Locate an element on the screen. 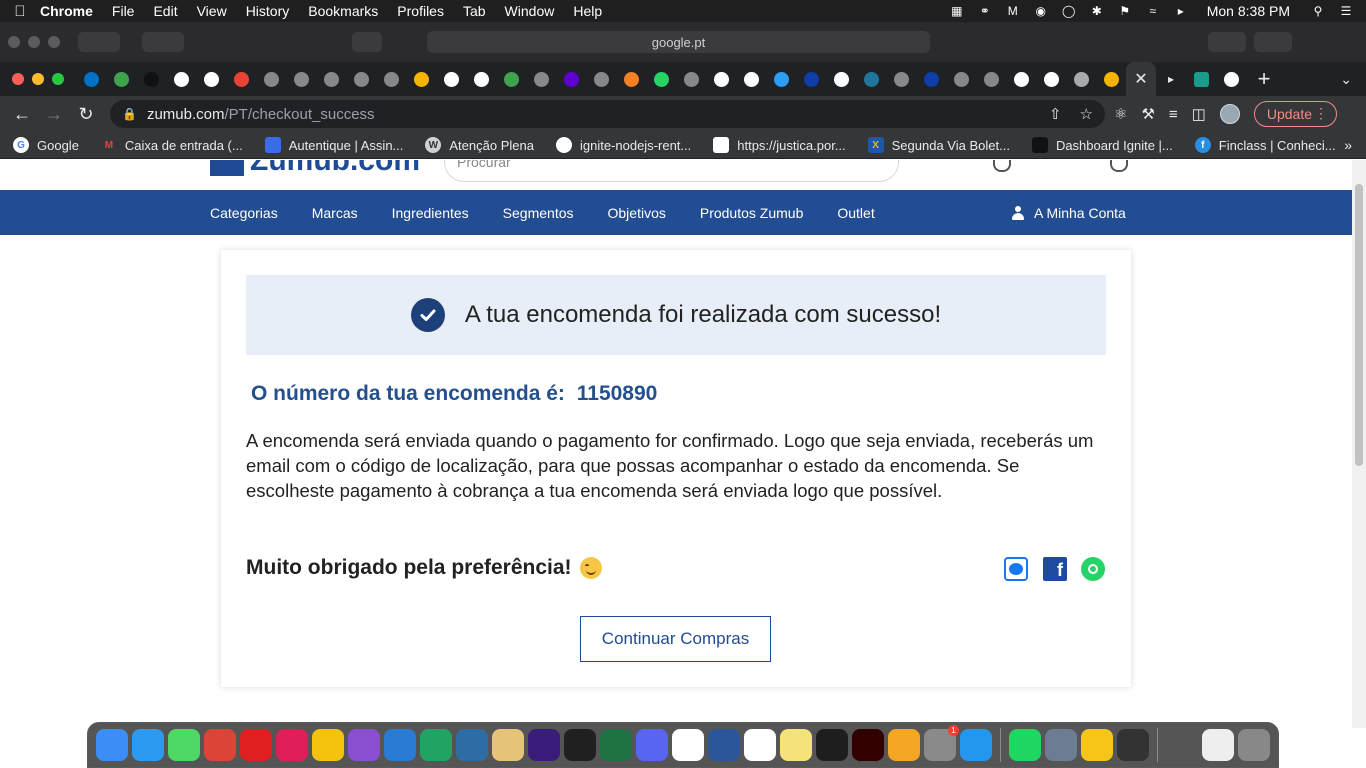  nav-ingredientes: Ingredientes is located at coordinates (430, 213).